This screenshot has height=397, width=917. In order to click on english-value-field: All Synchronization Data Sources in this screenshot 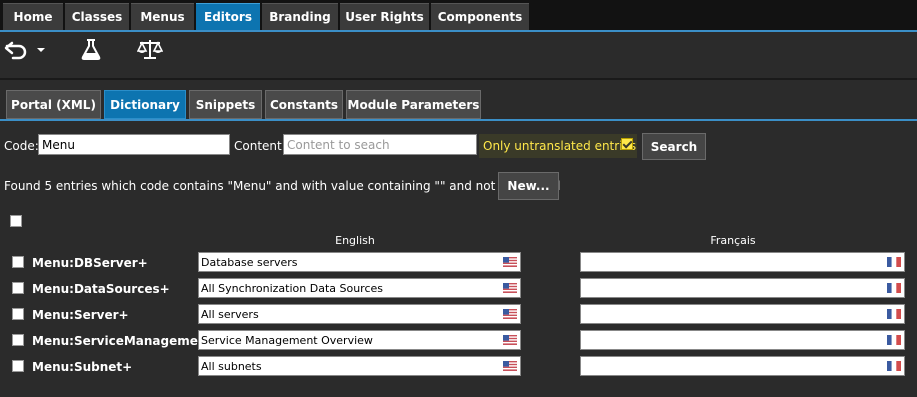, I will do `click(359, 288)`.